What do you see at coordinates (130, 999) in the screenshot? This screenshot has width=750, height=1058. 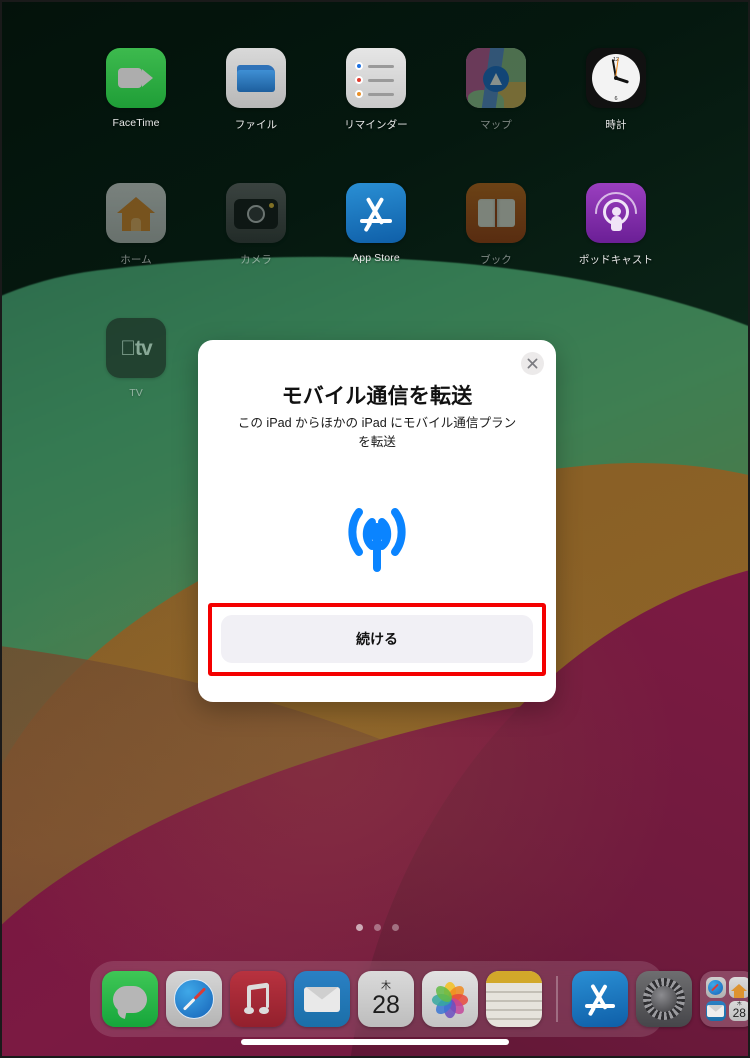 I see `dock-item-messages` at bounding box center [130, 999].